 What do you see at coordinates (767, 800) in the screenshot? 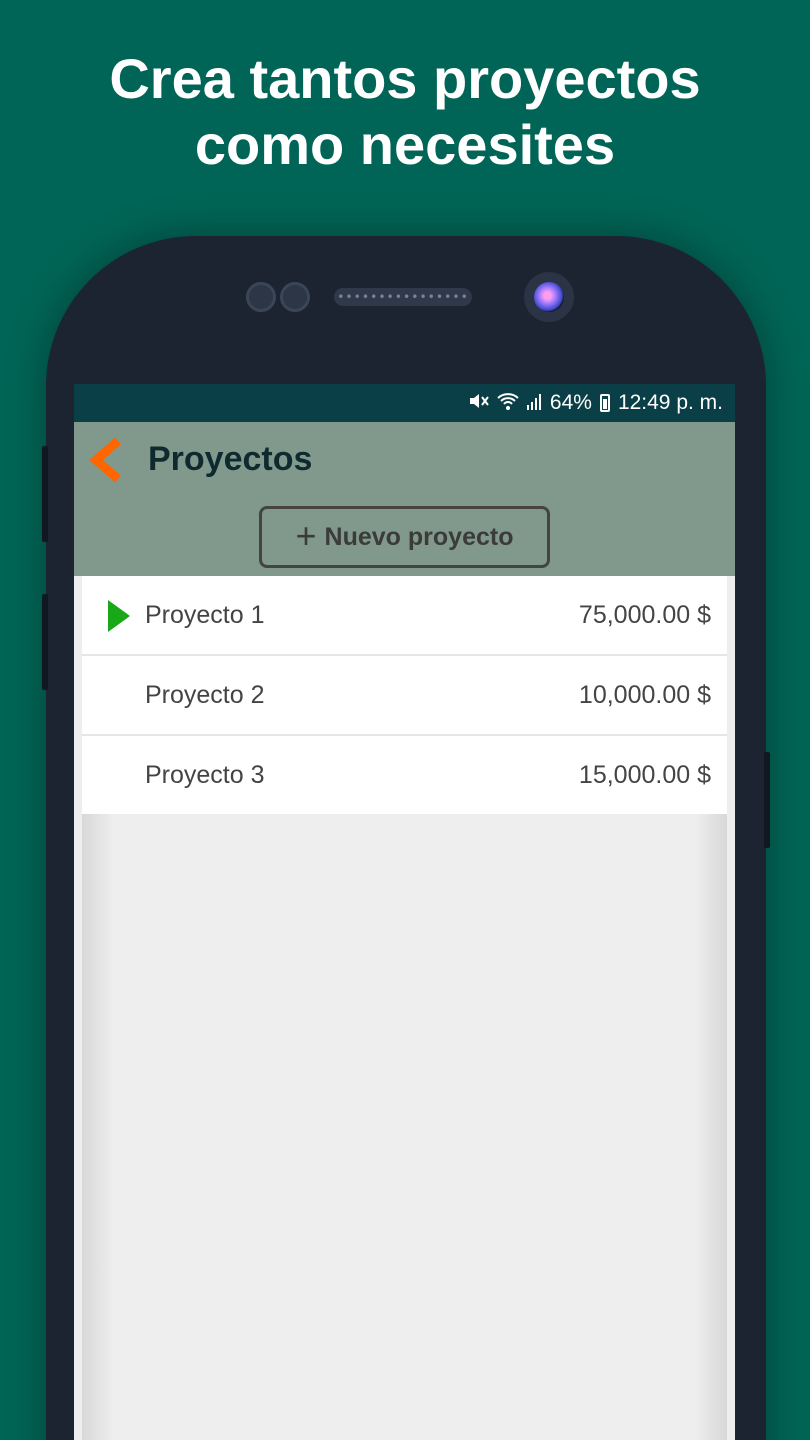
I see `power-button` at bounding box center [767, 800].